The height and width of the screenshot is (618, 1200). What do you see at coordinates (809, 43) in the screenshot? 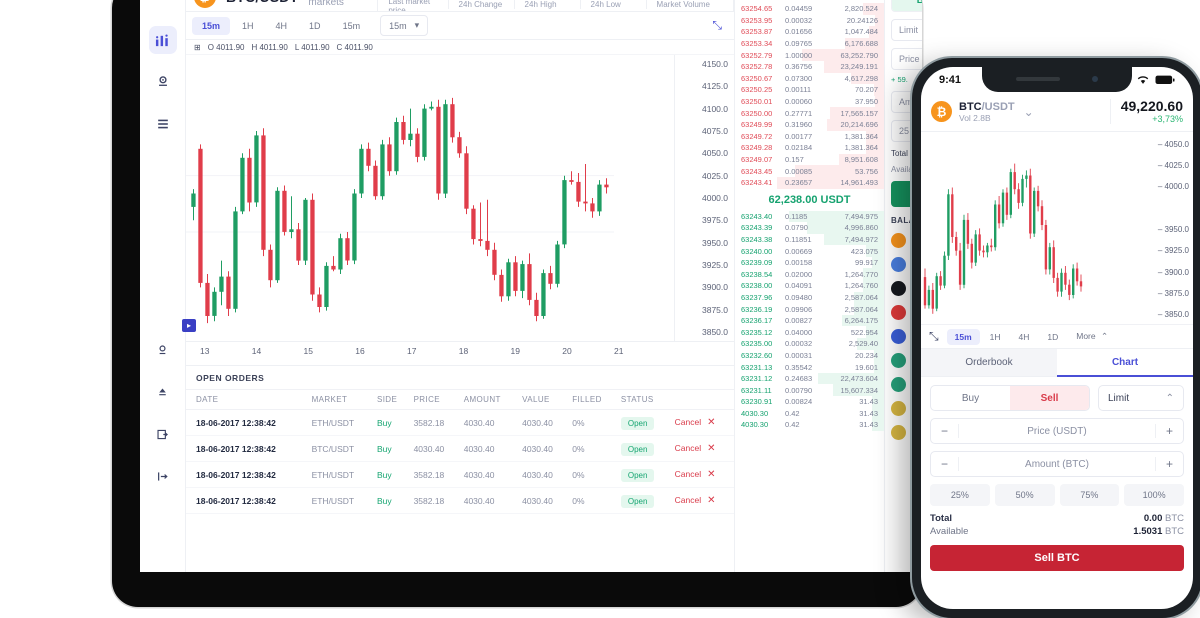
I see `orderbook-row: 63253.34 0.09765 6,176.688` at bounding box center [809, 43].